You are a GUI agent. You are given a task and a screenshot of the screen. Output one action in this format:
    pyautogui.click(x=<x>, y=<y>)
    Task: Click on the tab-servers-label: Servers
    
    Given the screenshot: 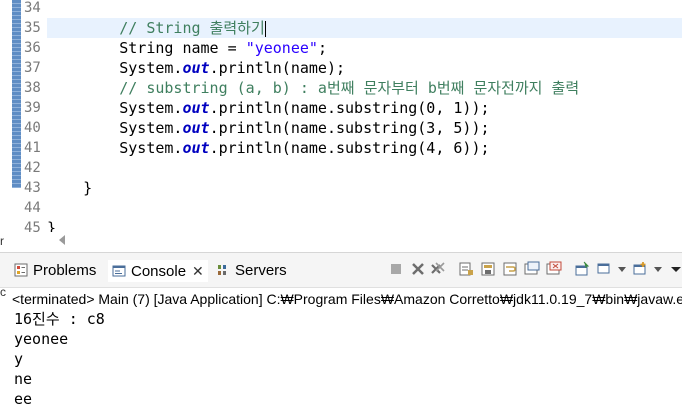 What is the action you would take?
    pyautogui.click(x=261, y=270)
    